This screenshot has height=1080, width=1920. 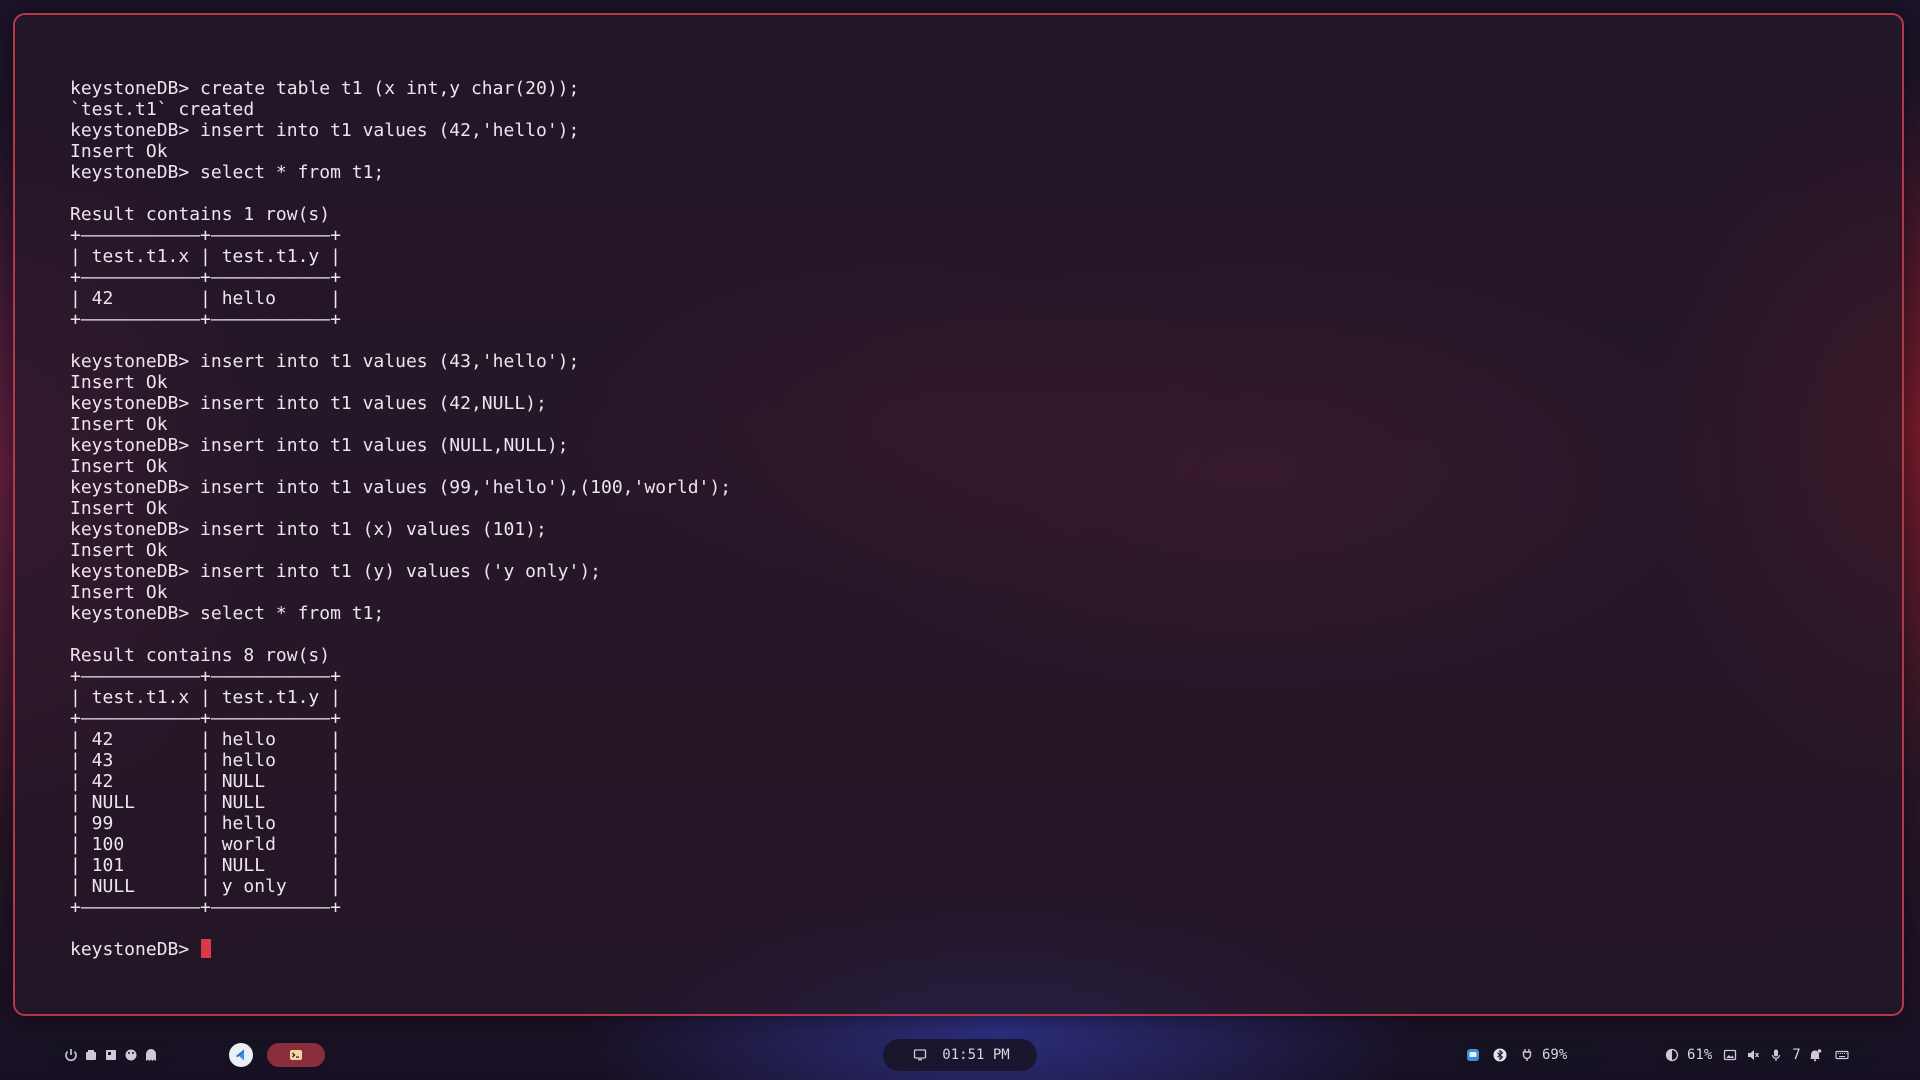 I want to click on terminal-line: | NULL | y only |, so click(x=205, y=886).